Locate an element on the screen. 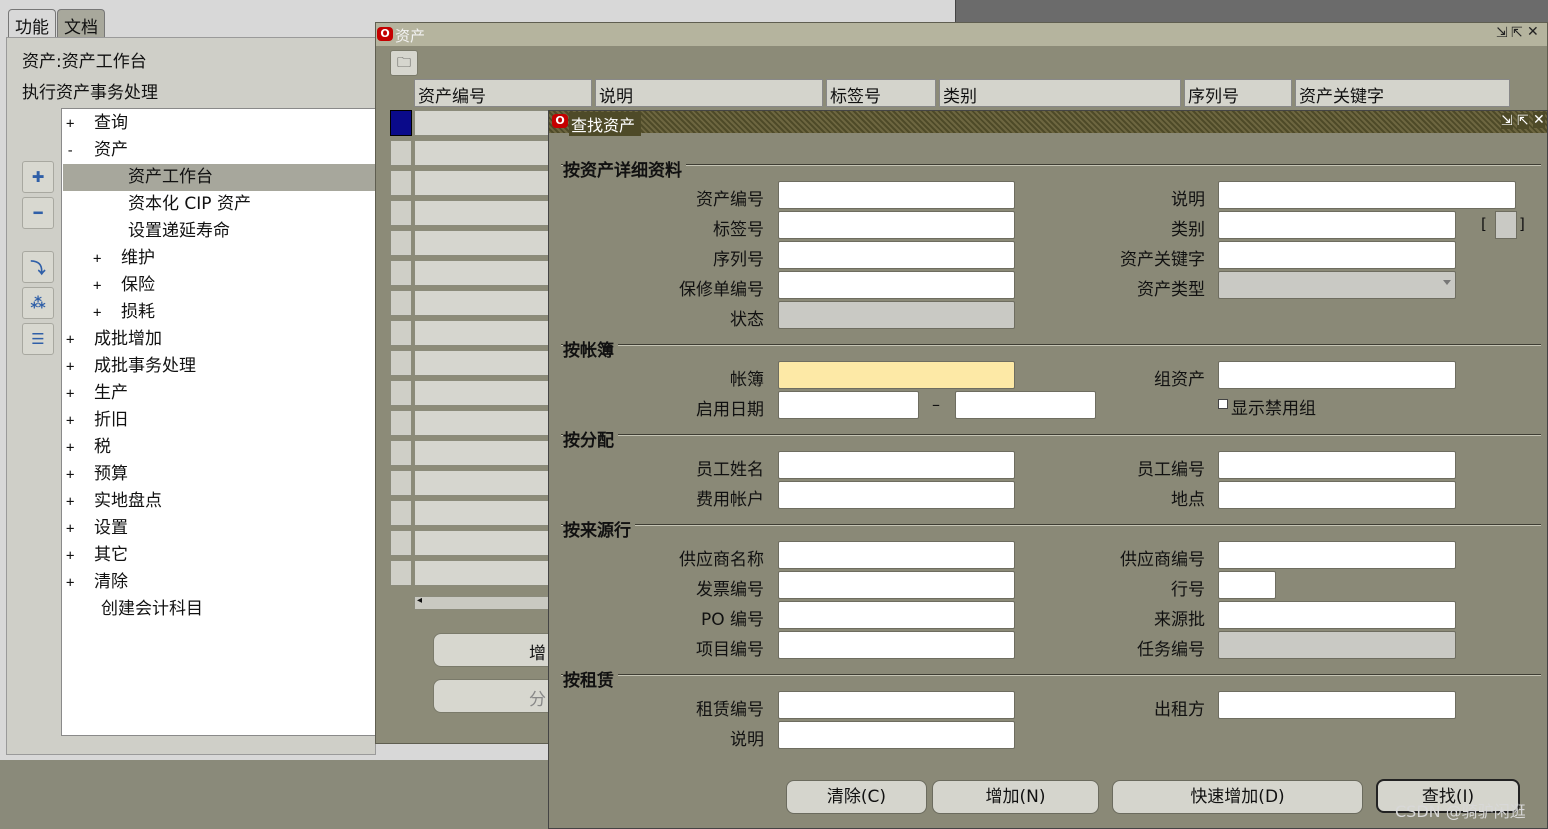 The width and height of the screenshot is (1548, 829). tag-number-field is located at coordinates (896, 225).